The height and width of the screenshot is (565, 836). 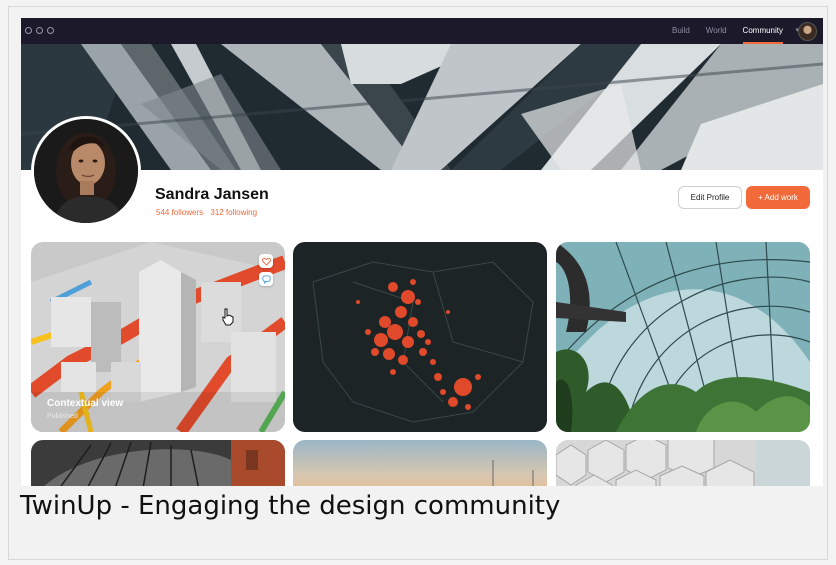 I want to click on window-controls, so click(x=39, y=30).